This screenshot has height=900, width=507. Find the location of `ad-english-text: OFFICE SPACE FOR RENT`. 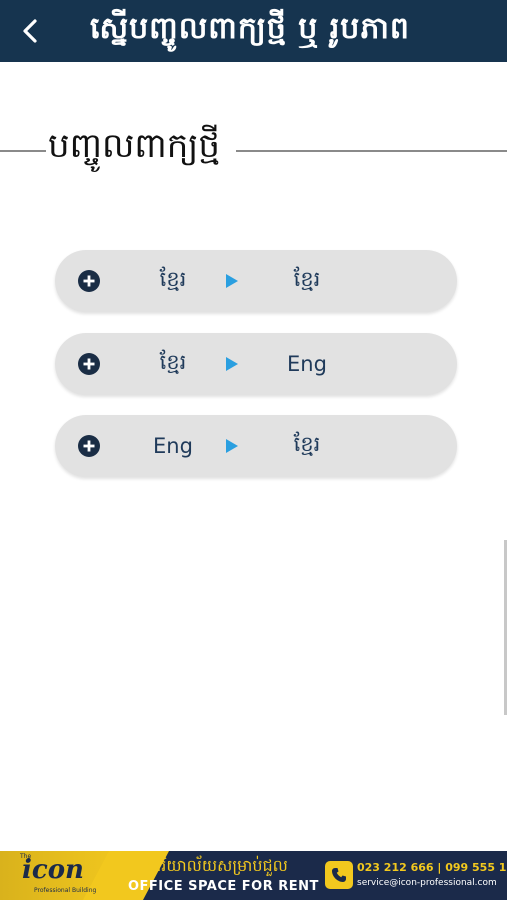

ad-english-text: OFFICE SPACE FOR RENT is located at coordinates (223, 886).